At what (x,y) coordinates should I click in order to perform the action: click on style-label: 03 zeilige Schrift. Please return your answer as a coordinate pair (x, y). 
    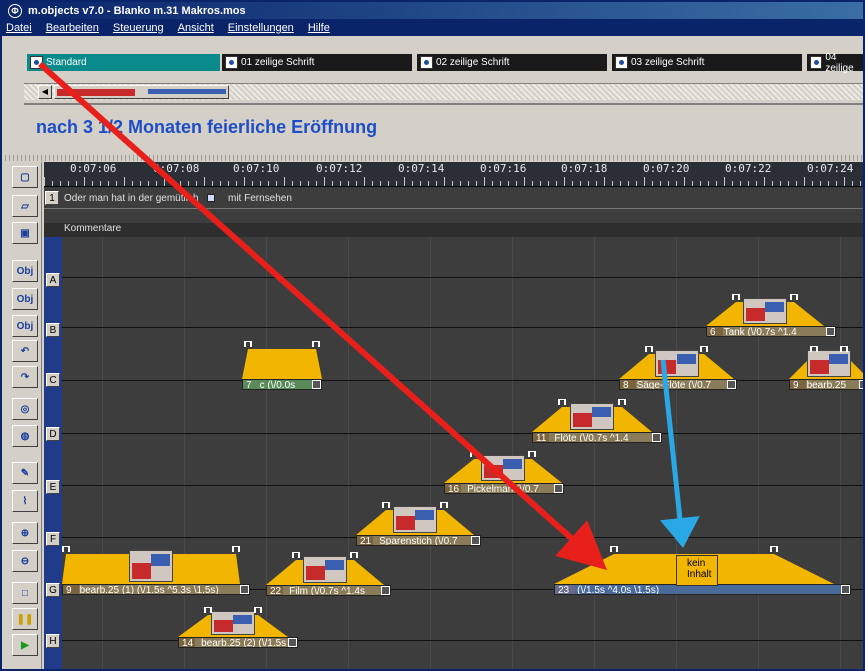
    Looking at the image, I should click on (668, 62).